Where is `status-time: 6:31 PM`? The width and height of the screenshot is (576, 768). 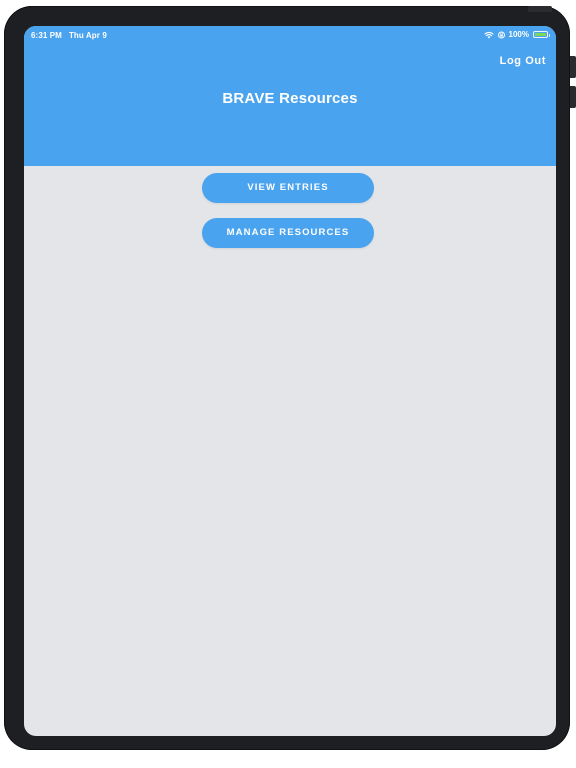
status-time: 6:31 PM is located at coordinates (46, 35).